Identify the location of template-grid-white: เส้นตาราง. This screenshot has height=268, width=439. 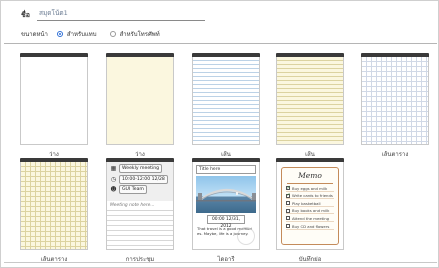
(395, 106).